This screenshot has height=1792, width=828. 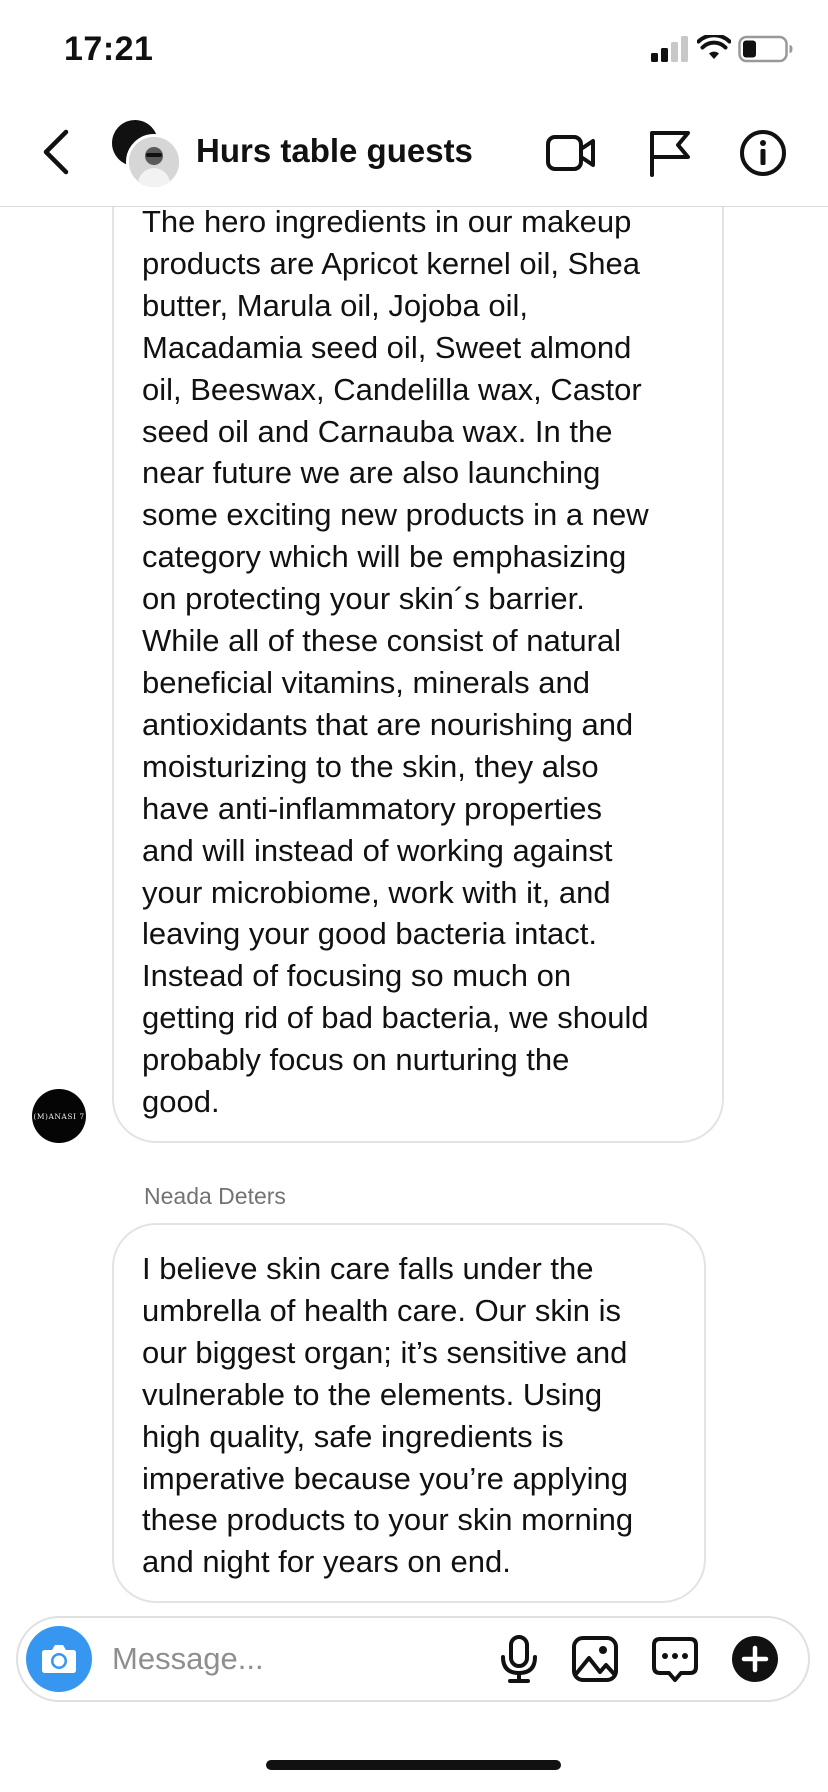 What do you see at coordinates (571, 153) in the screenshot?
I see `video-call-icon` at bounding box center [571, 153].